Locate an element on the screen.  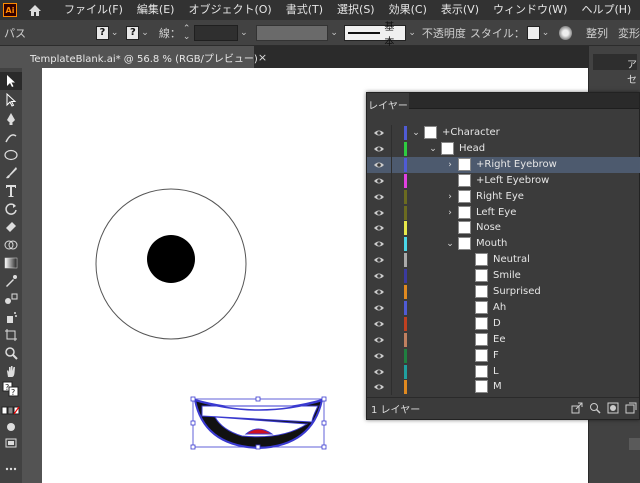
home-icon is located at coordinates (35, 10).